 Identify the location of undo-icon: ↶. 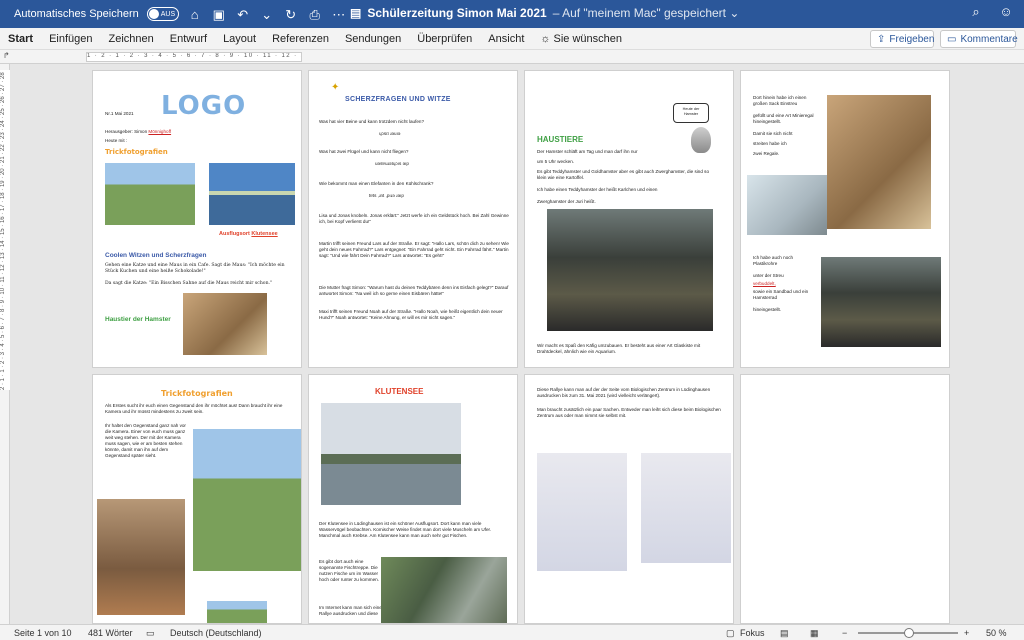
(243, 14).